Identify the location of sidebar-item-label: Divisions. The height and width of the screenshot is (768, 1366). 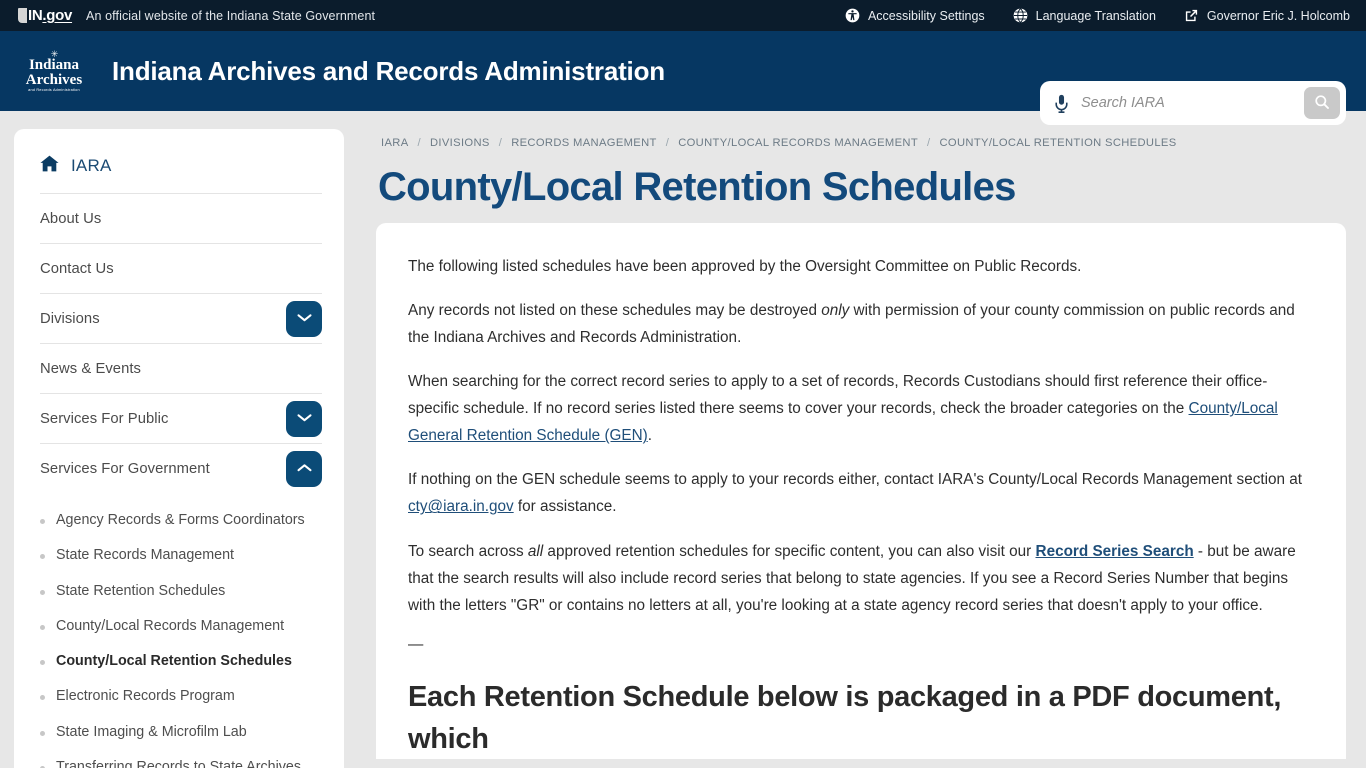
(70, 318).